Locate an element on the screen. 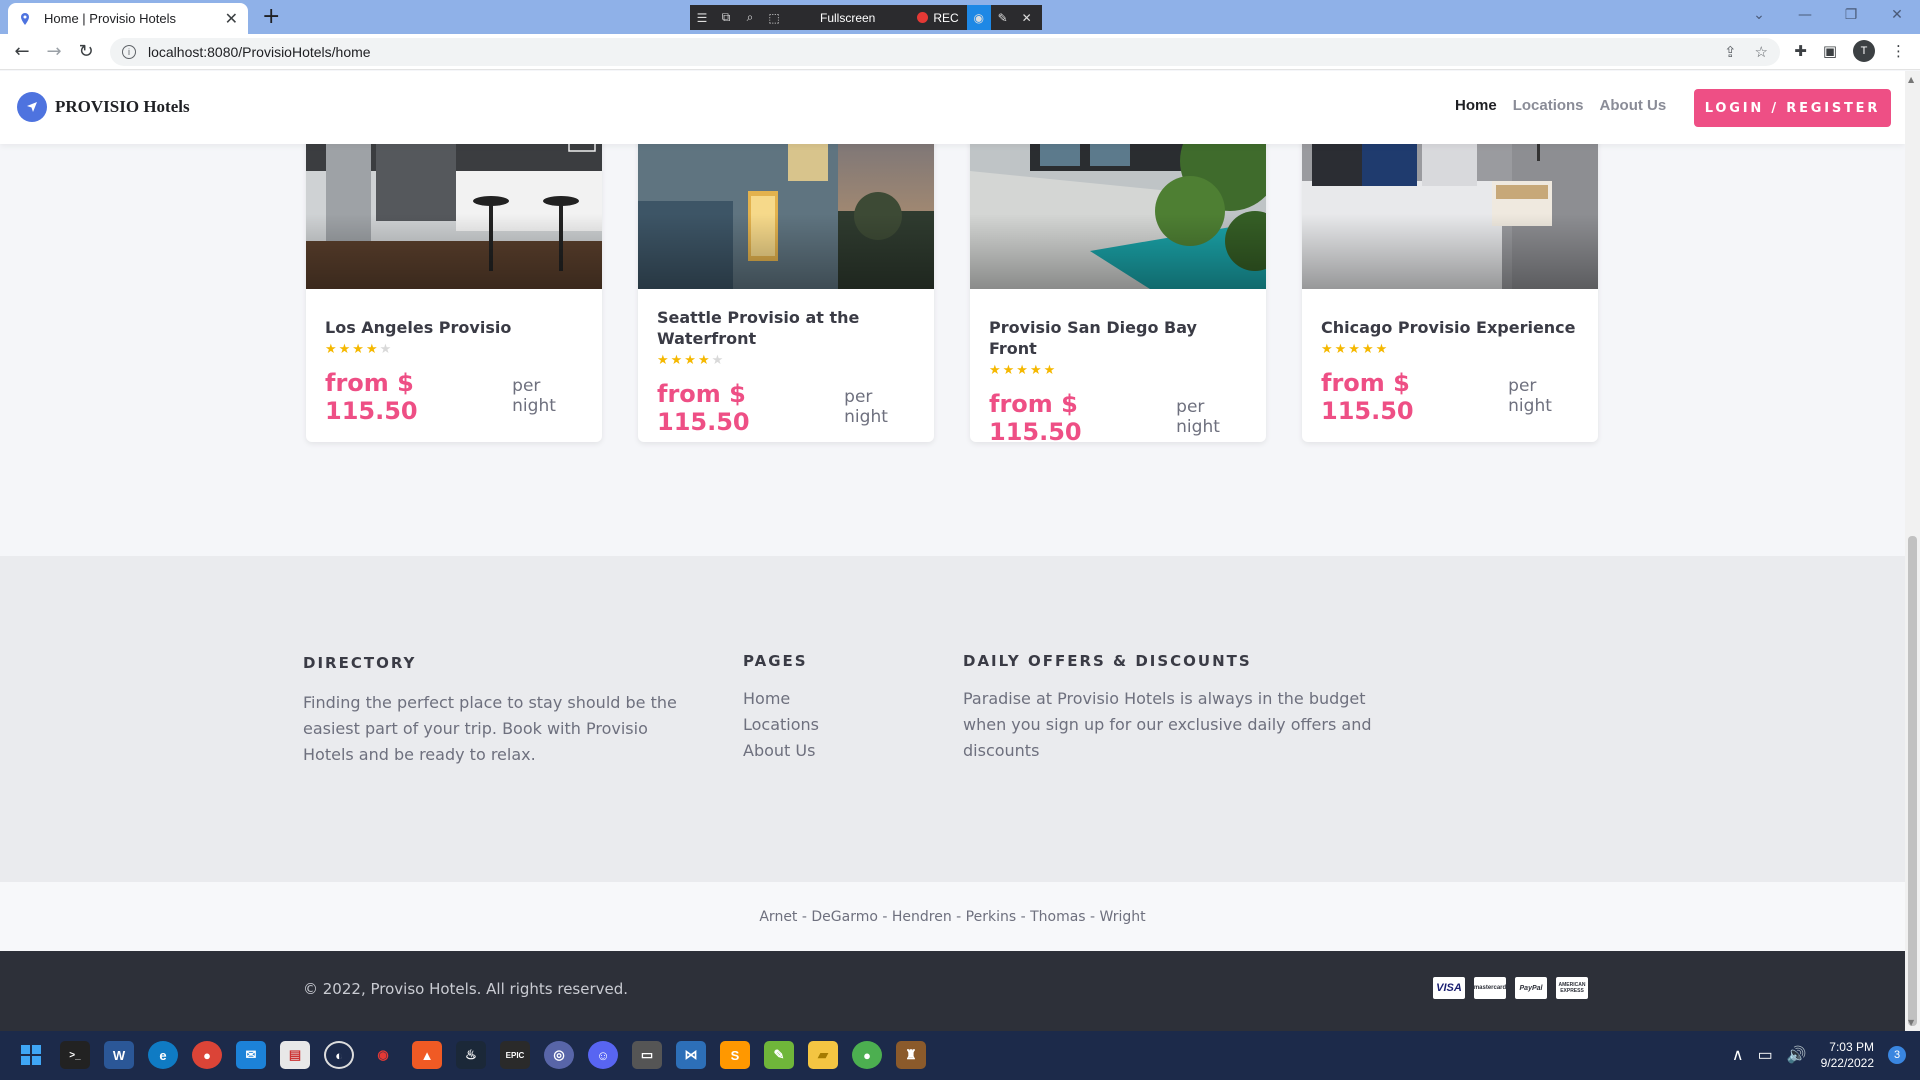 The width and height of the screenshot is (1920, 1080). presentation-app-icon: ▤ is located at coordinates (295, 1055).